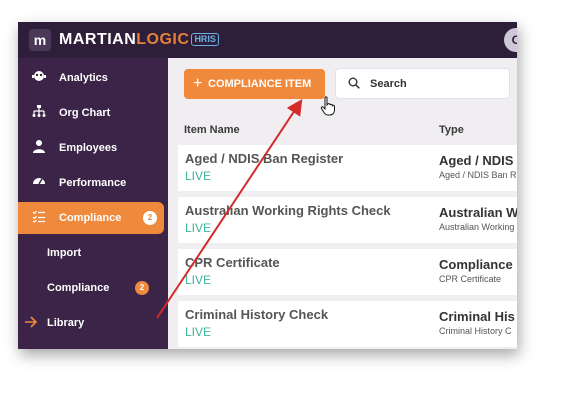 The height and width of the screenshot is (393, 561). What do you see at coordinates (327, 106) in the screenshot?
I see `hand-cursor-icon` at bounding box center [327, 106].